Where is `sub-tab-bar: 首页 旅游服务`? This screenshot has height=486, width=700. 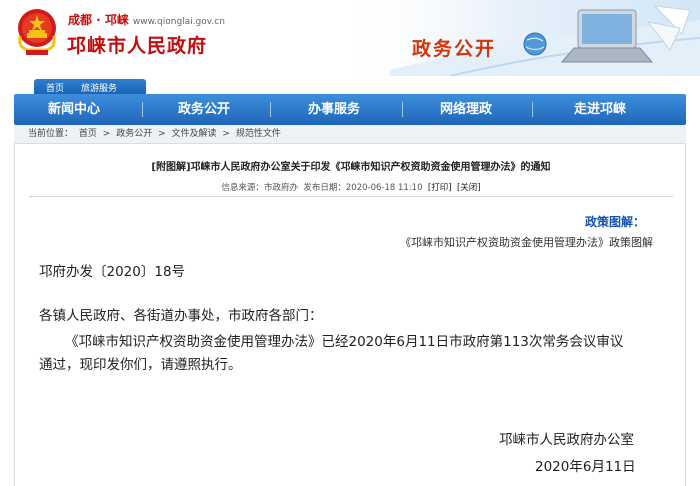 sub-tab-bar: 首页 旅游服务 is located at coordinates (350, 85).